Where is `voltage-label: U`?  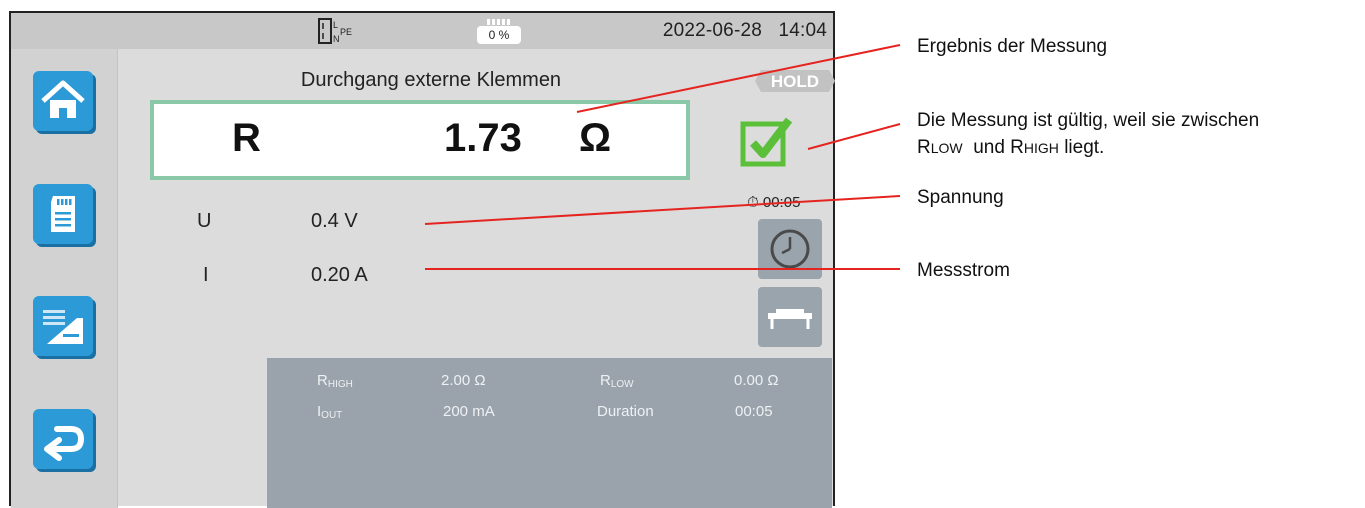 voltage-label: U is located at coordinates (204, 221).